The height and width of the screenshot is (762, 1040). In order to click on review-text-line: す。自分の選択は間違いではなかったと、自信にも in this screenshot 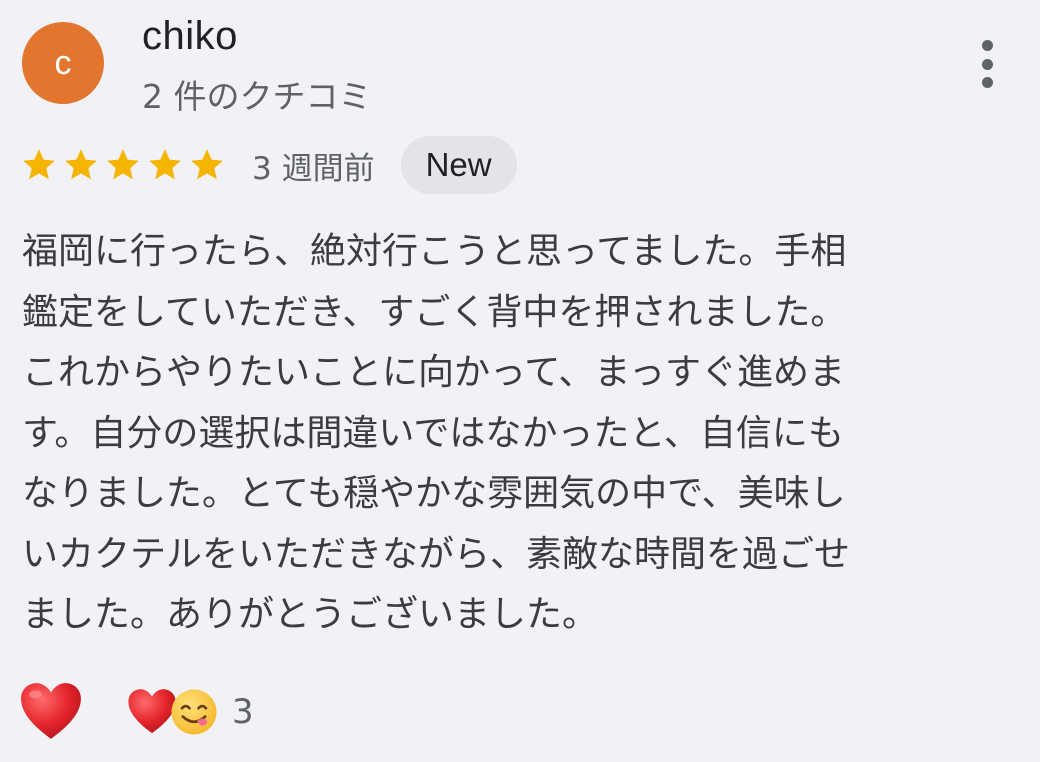, I will do `click(433, 433)`.